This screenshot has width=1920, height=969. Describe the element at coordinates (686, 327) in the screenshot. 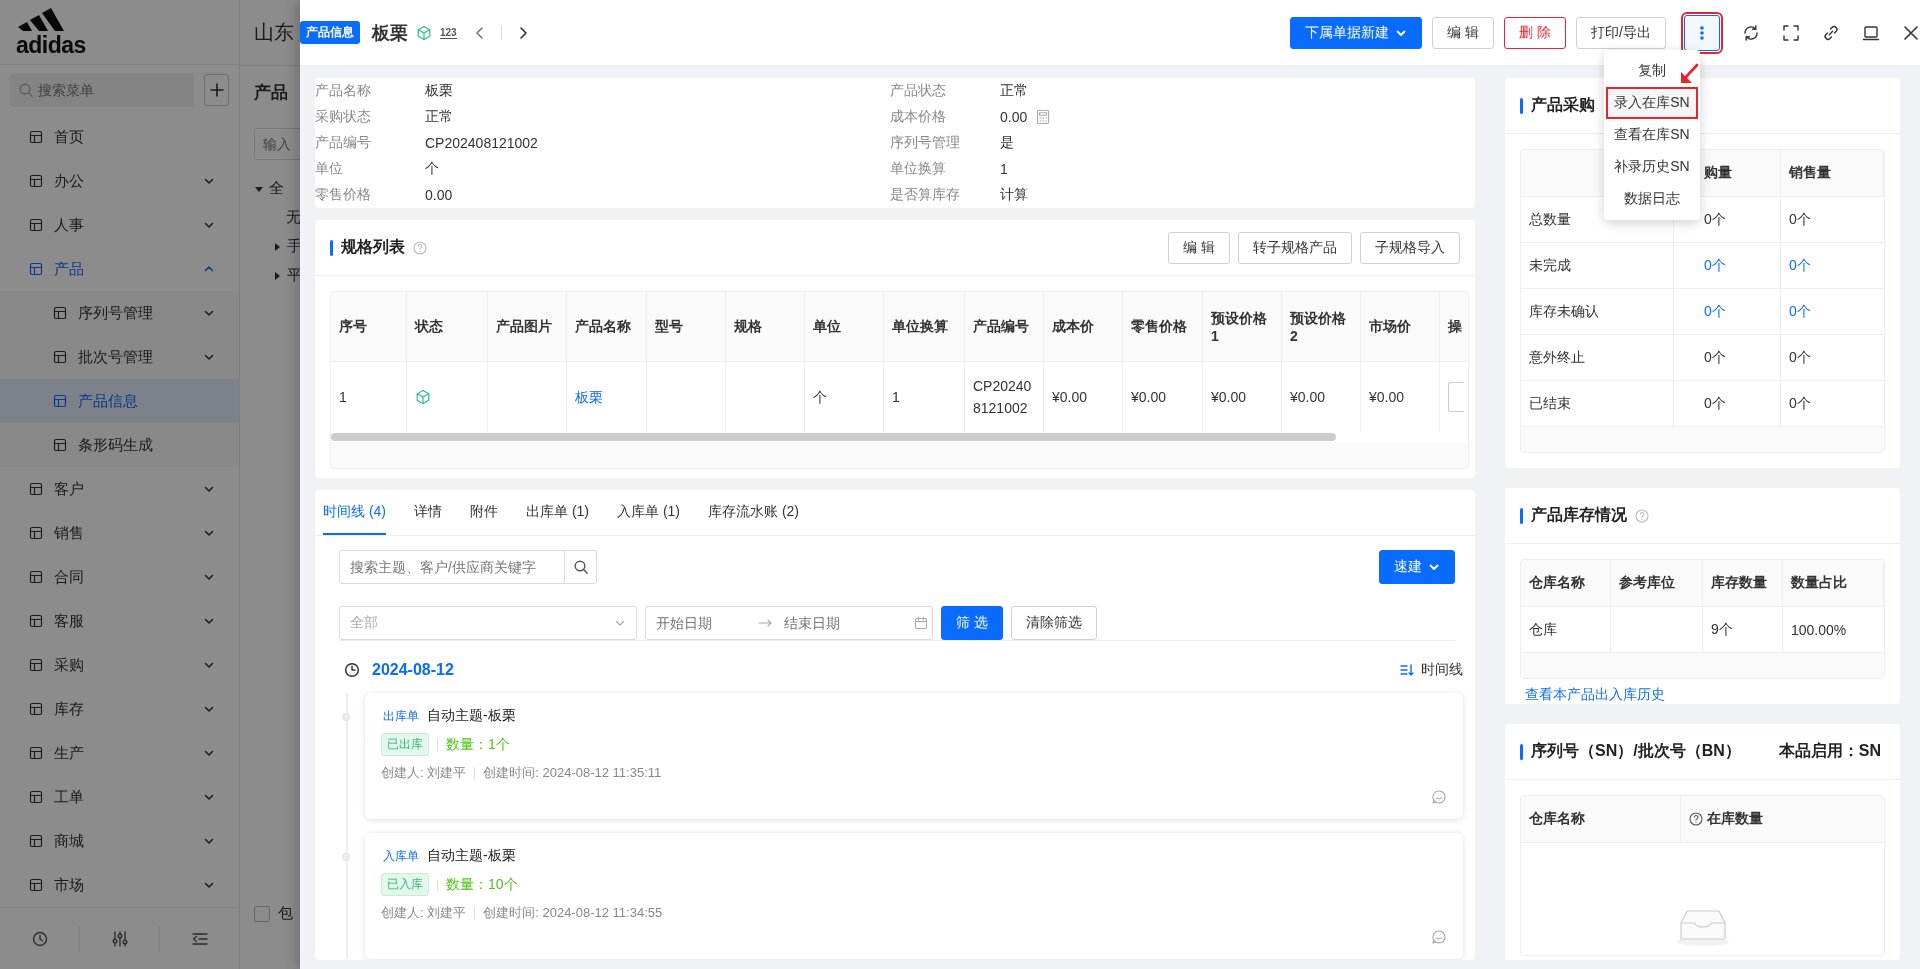

I see `column-header: 型号` at that location.